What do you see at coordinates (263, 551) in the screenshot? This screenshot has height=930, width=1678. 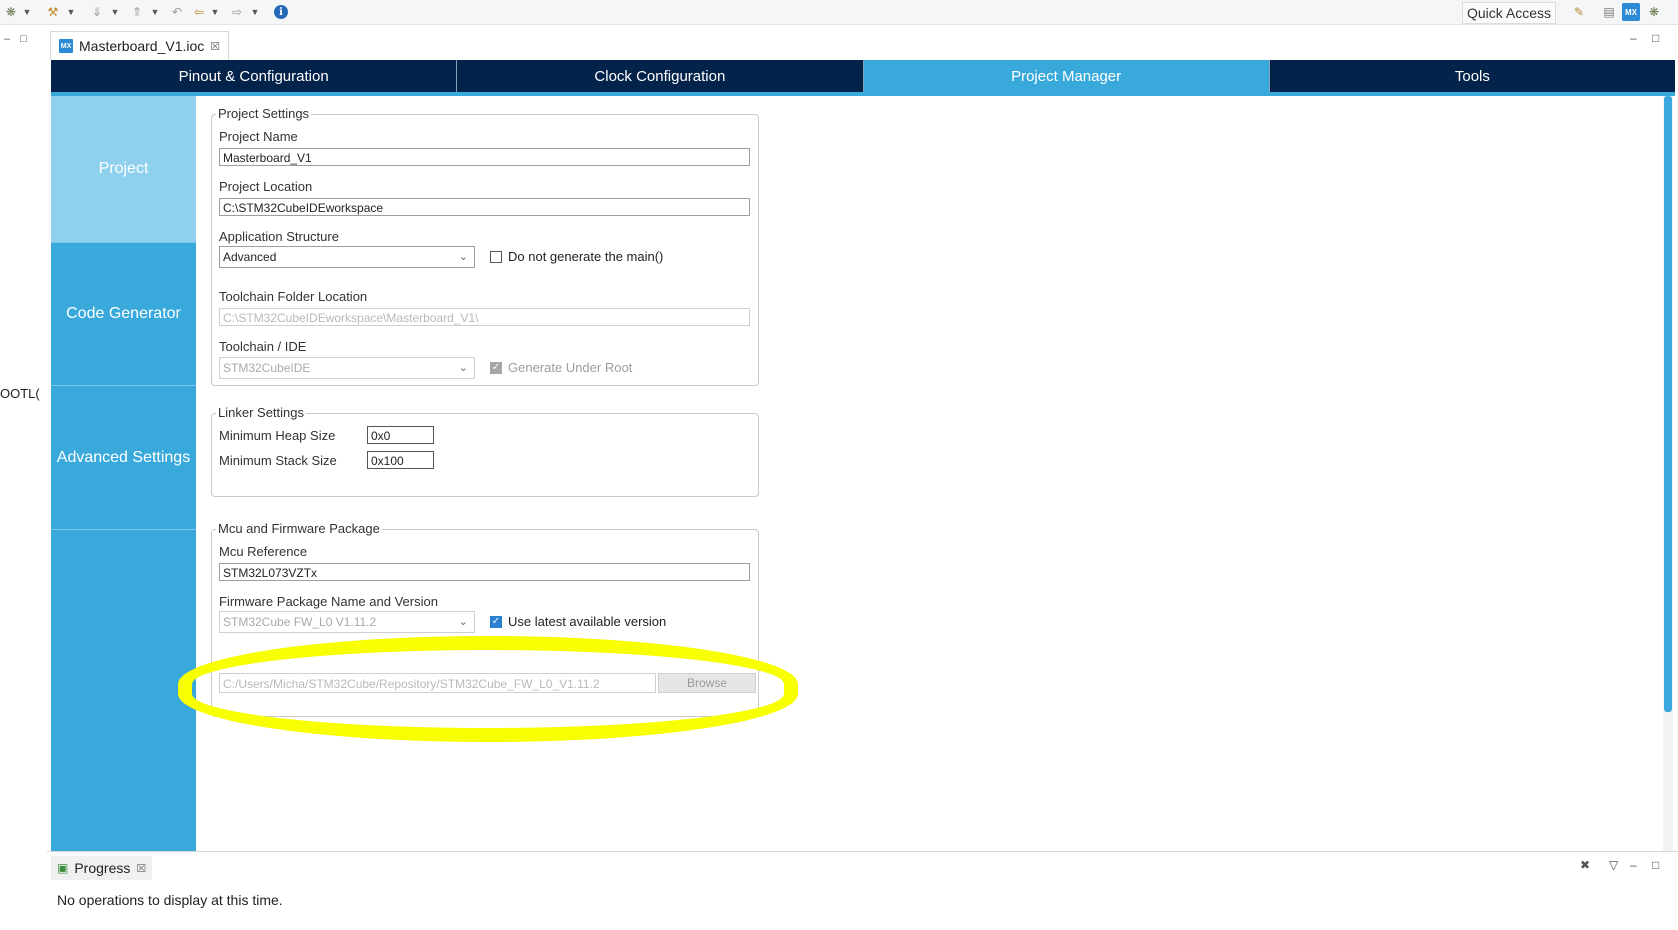 I see `mcu-reference-label: Mcu Reference` at bounding box center [263, 551].